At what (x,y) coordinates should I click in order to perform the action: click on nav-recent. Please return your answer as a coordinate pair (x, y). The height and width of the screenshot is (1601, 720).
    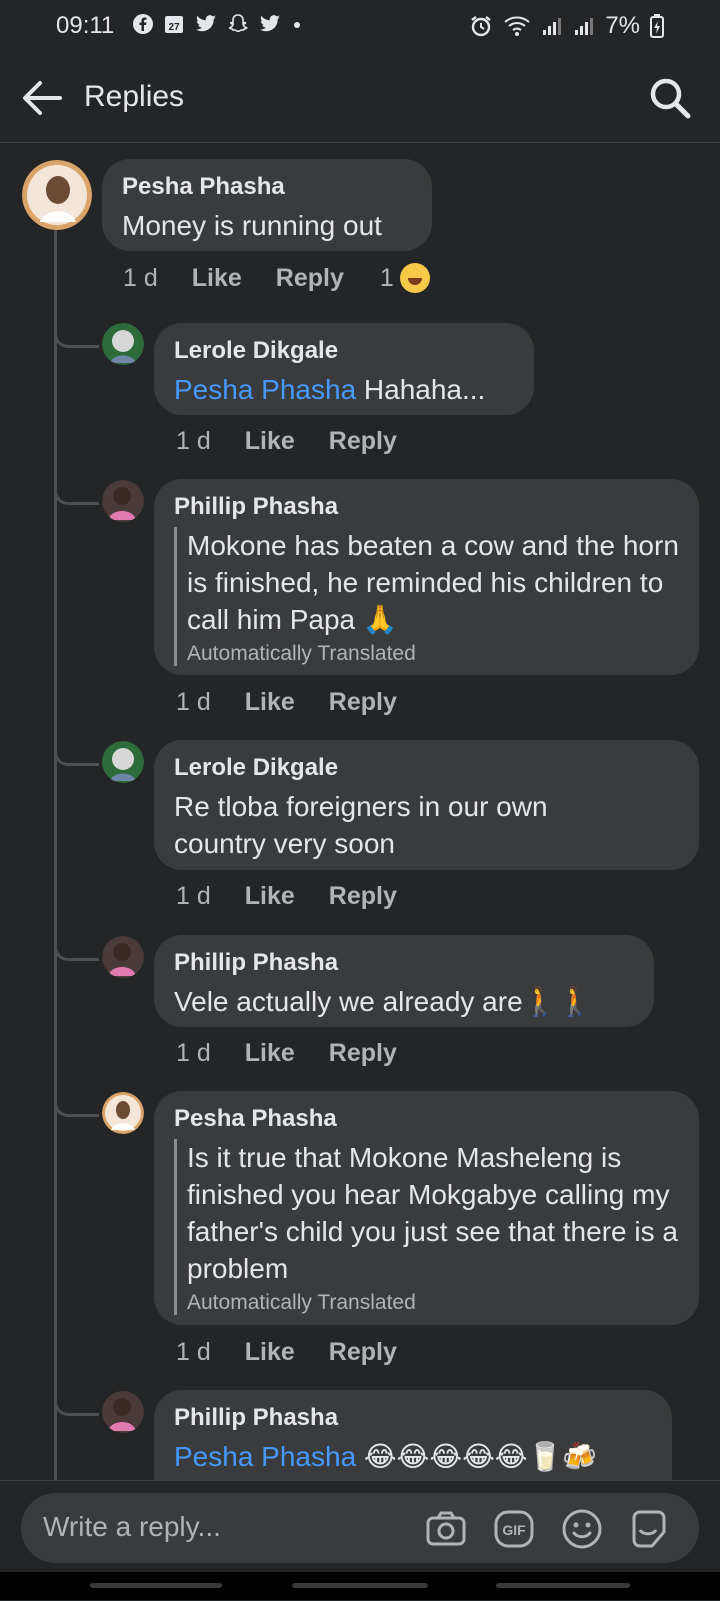
    Looking at the image, I should click on (156, 1585).